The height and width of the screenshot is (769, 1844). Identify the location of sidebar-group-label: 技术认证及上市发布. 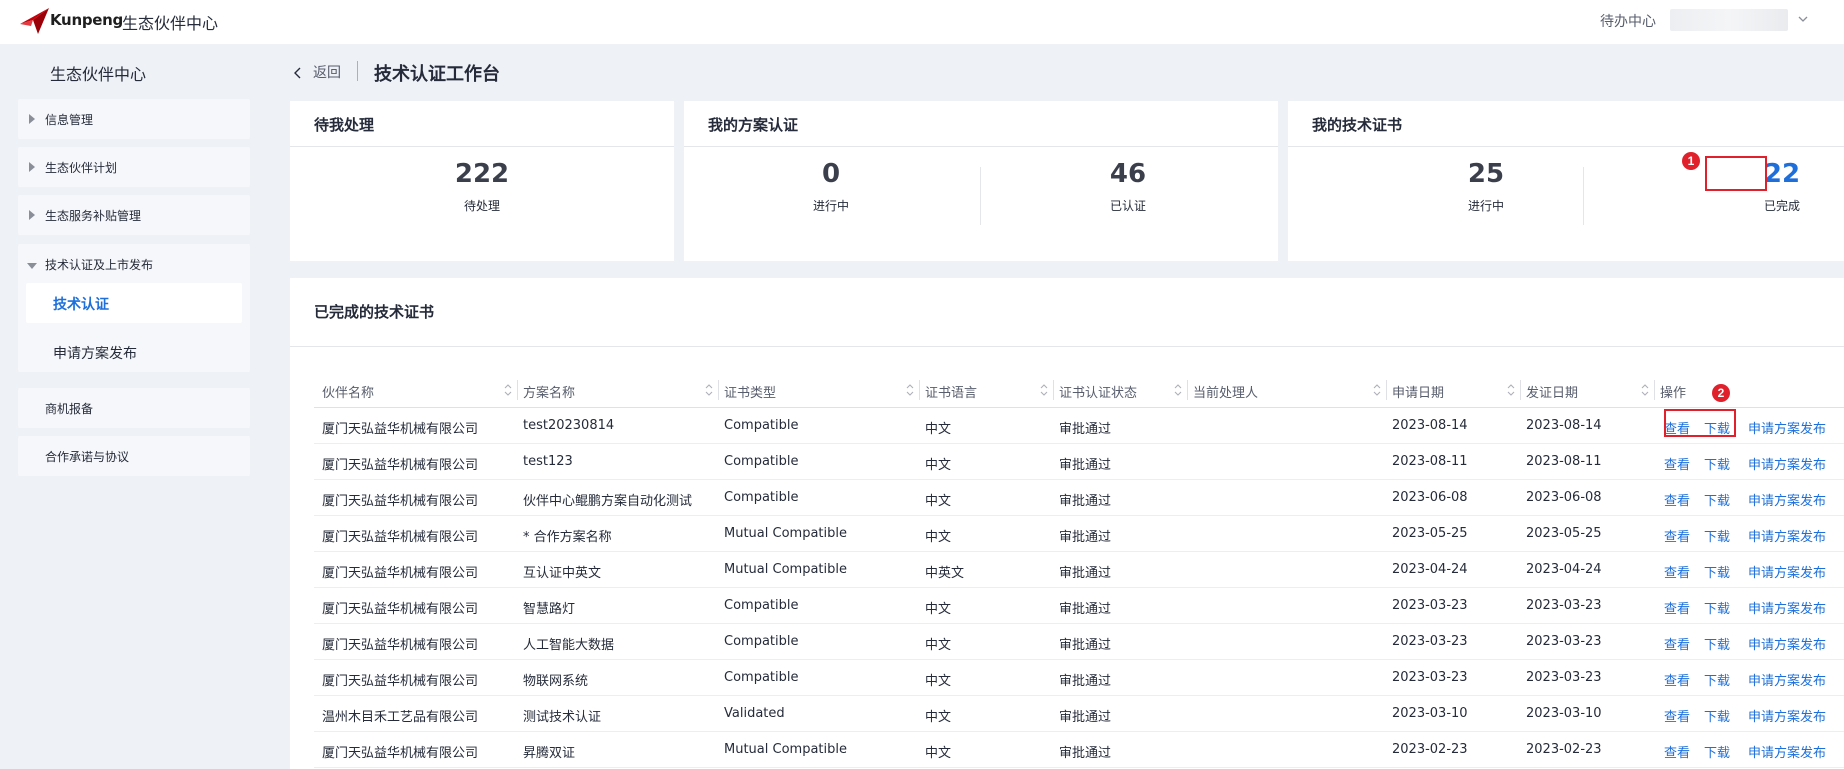
(99, 264).